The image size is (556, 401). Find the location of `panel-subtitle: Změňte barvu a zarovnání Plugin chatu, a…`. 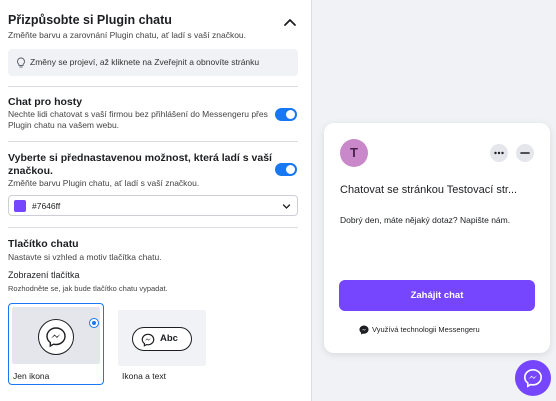

panel-subtitle: Změňte barvu a zarovnání Plugin chatu, a… is located at coordinates (127, 35).